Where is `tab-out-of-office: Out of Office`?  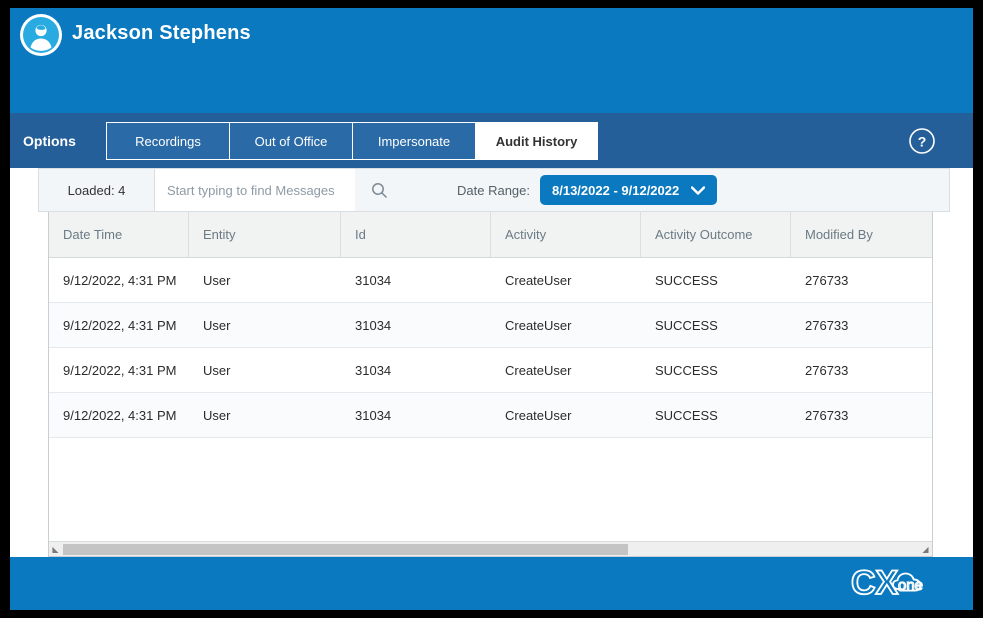 tab-out-of-office: Out of Office is located at coordinates (290, 141).